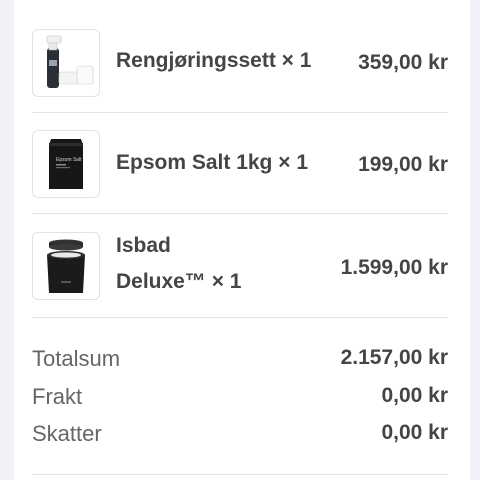  Describe the element at coordinates (69, 160) in the screenshot. I see `bag-label: Epsom Salt` at that location.